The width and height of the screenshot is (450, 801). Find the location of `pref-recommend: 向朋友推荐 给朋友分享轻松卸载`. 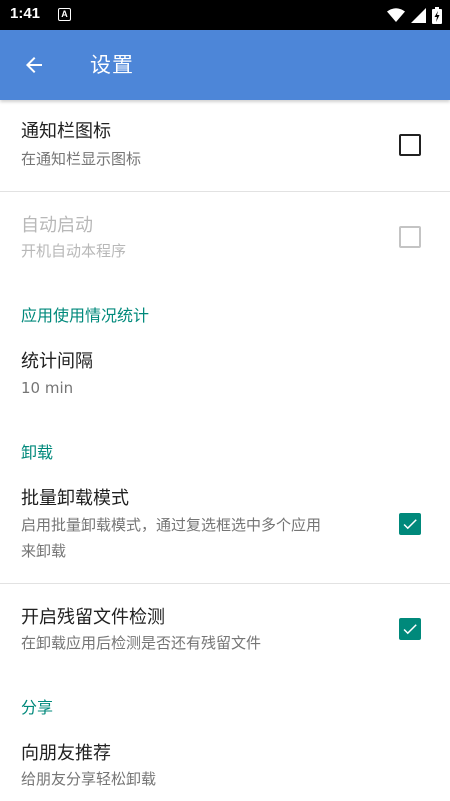

pref-recommend: 向朋友推荐 给朋友分享轻松卸载 is located at coordinates (225, 764).